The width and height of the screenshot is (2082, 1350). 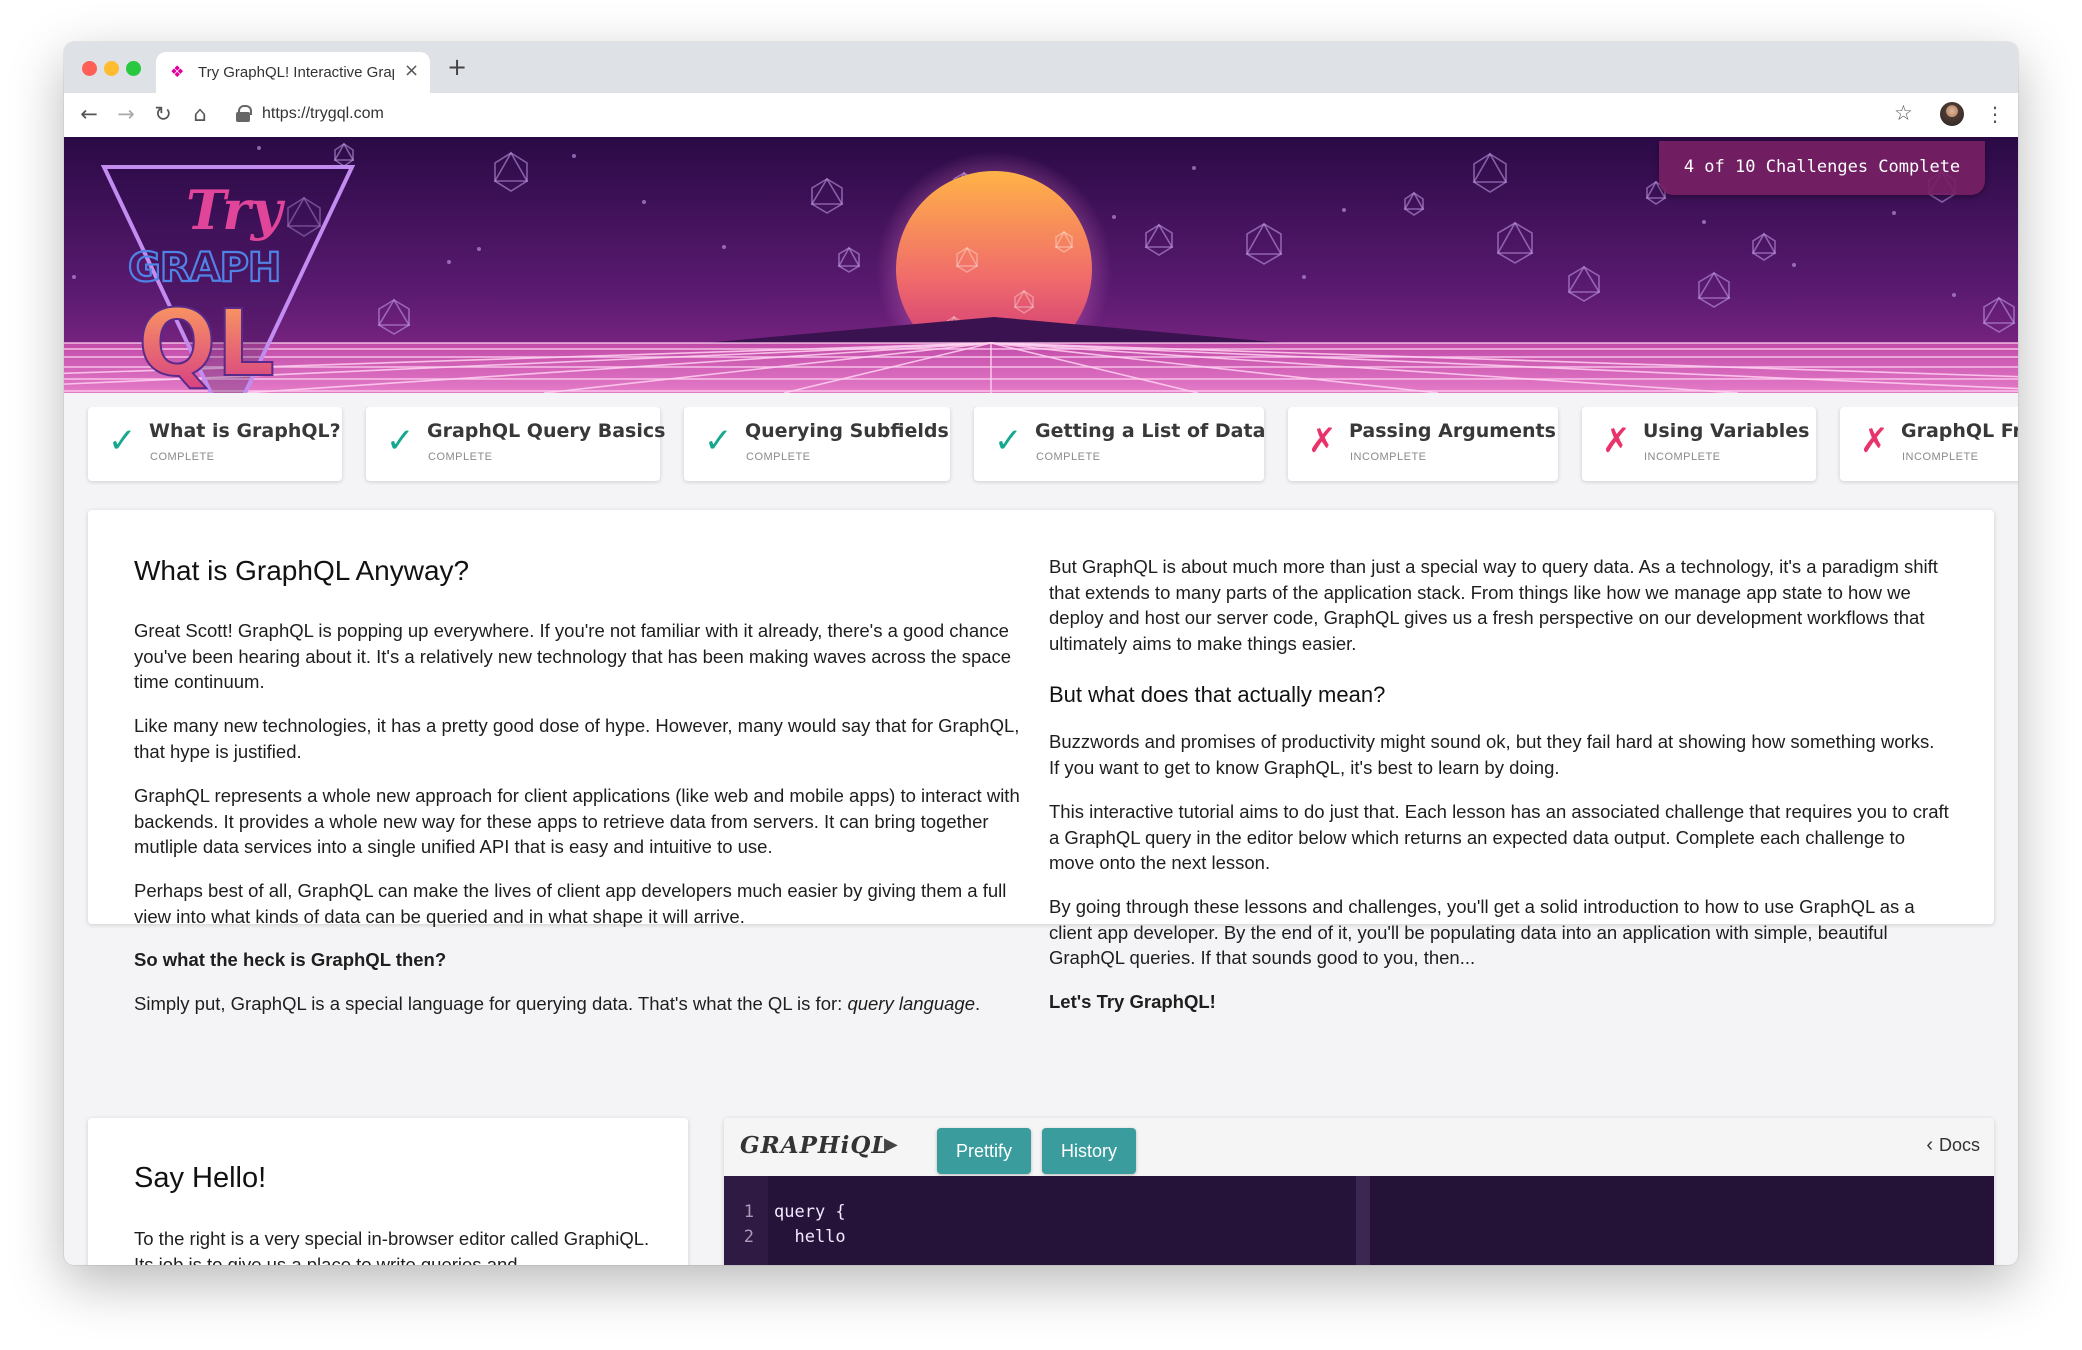 I want to click on logo-ql-text: QL, so click(x=206, y=341).